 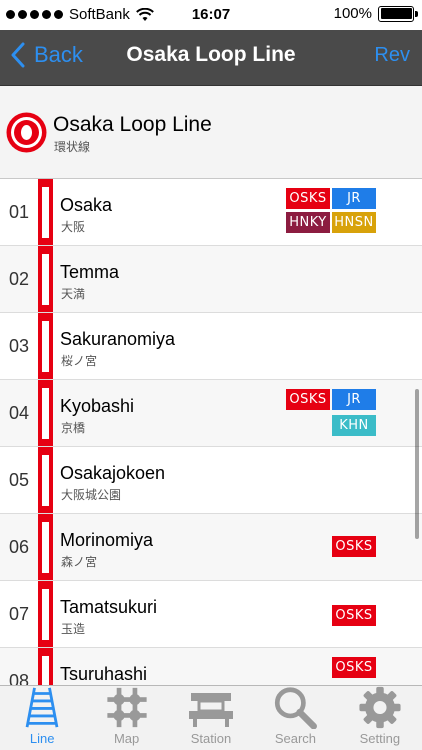 I want to click on navigation-bar: Back Osaka Loop Line Rev, so click(x=211, y=58).